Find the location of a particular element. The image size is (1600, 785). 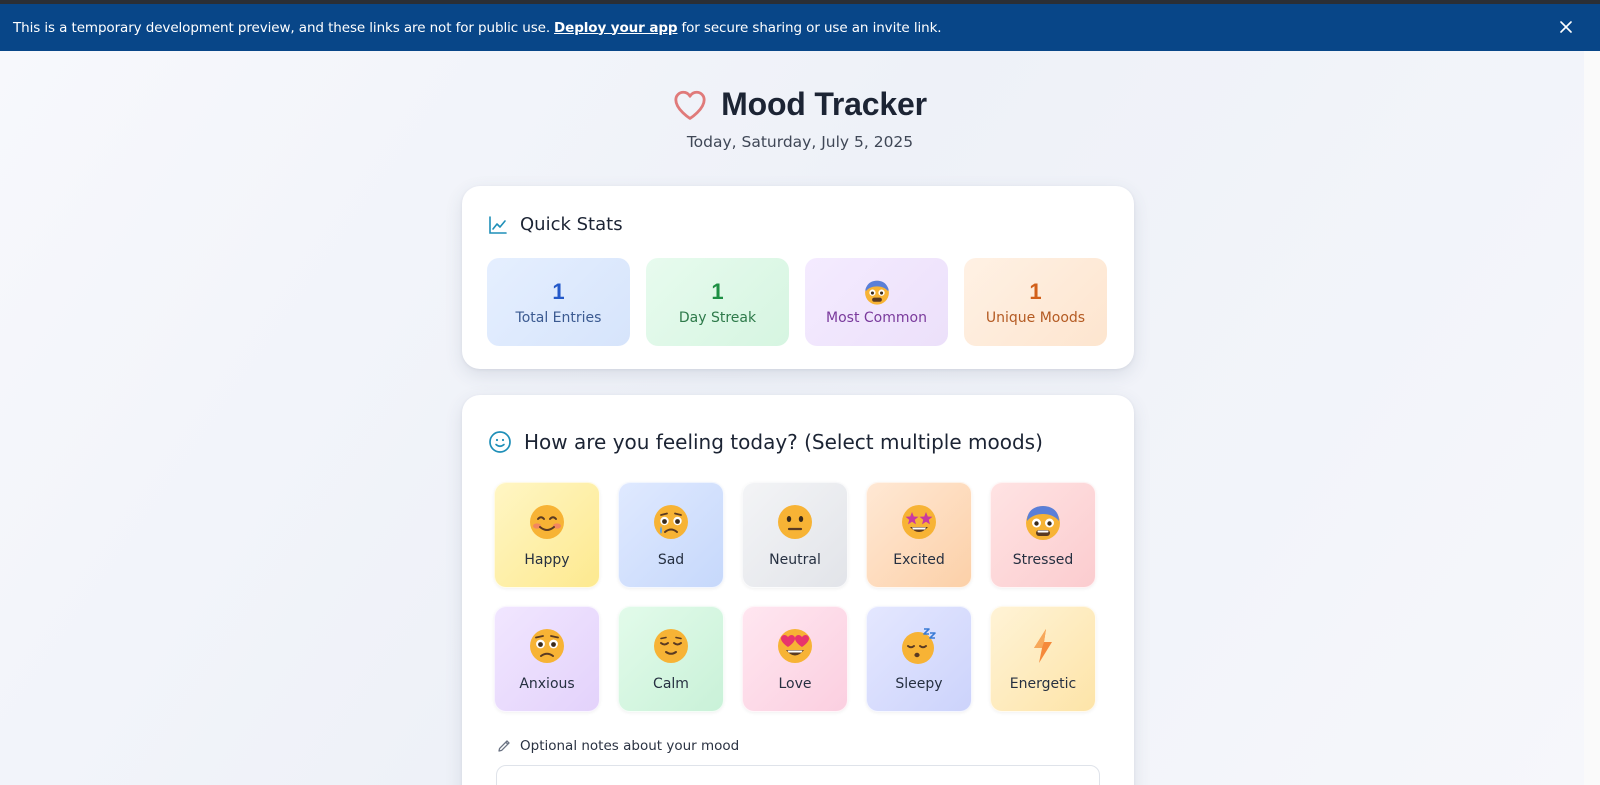

happy-emoji-icon is located at coordinates (547, 522).